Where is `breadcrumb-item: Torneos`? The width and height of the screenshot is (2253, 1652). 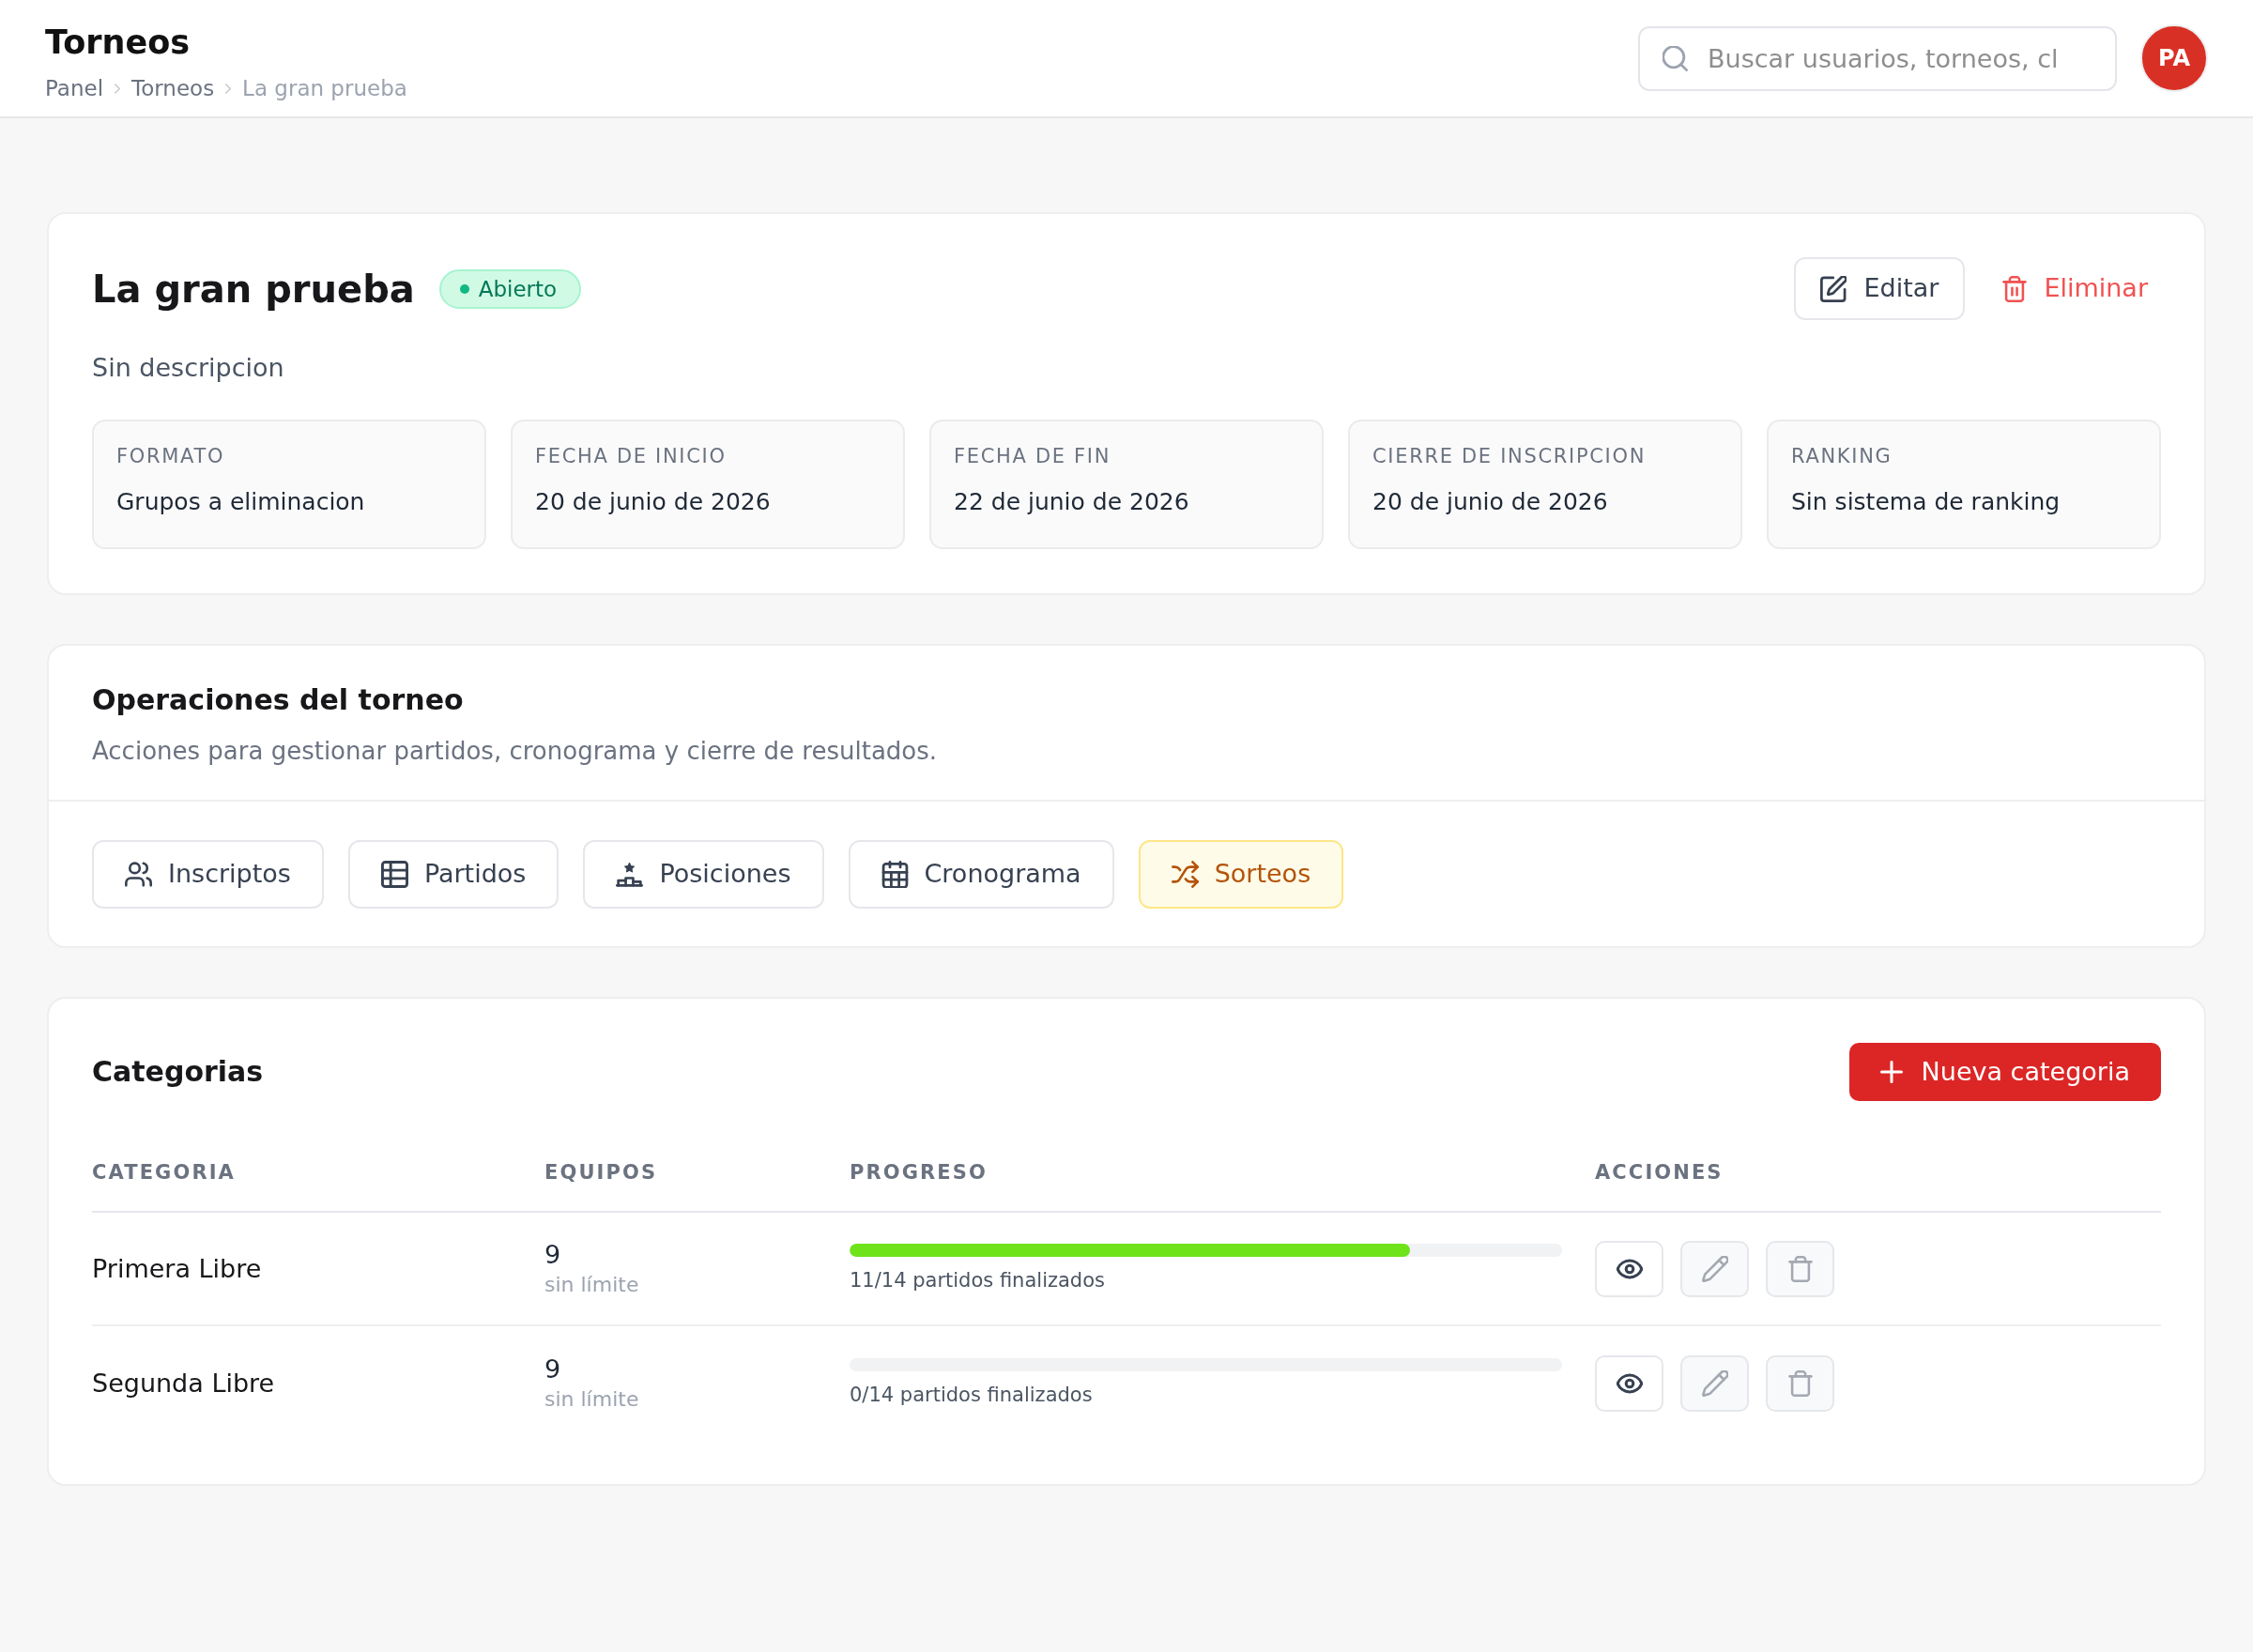
breadcrumb-item: Torneos is located at coordinates (173, 88).